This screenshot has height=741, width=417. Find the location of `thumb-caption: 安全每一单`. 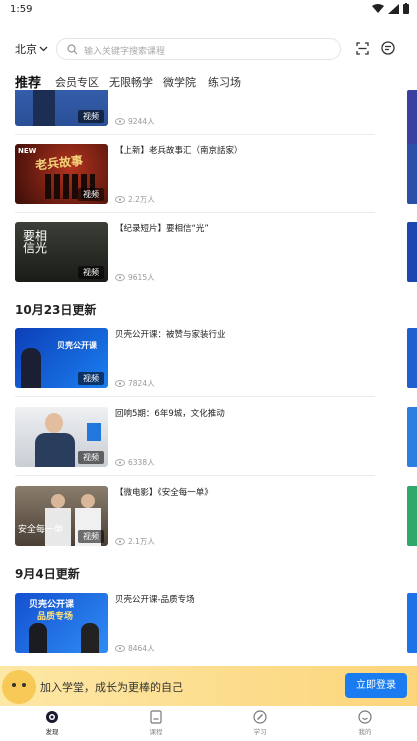

thumb-caption: 安全每一单 is located at coordinates (41, 530).